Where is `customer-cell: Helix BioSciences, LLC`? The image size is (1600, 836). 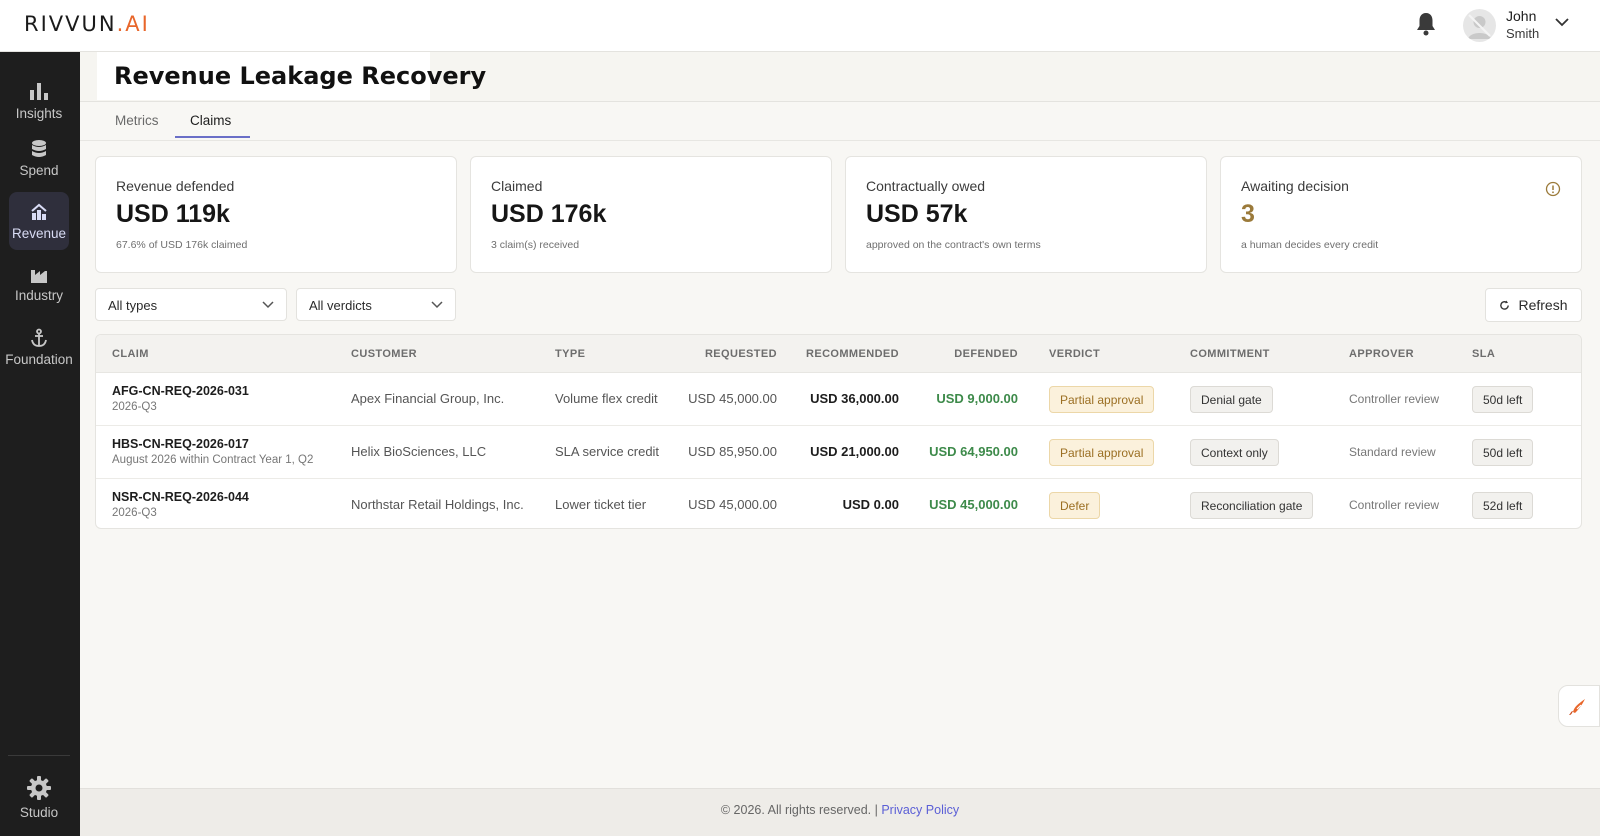
customer-cell: Helix BioSciences, LLC is located at coordinates (419, 451).